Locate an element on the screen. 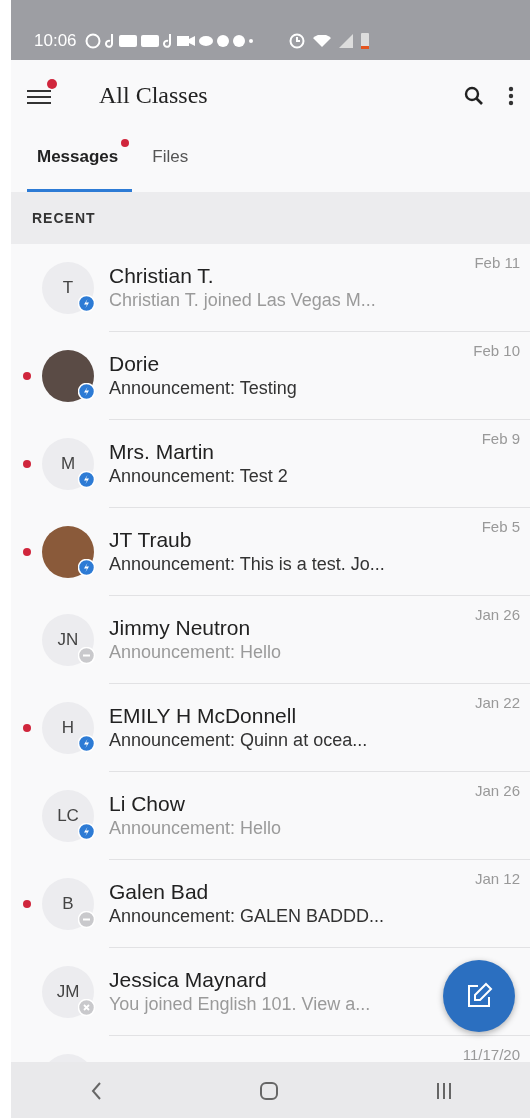  conversation-row: LC Li Chow Announcement: Hello Jan 26 is located at coordinates (270, 816).